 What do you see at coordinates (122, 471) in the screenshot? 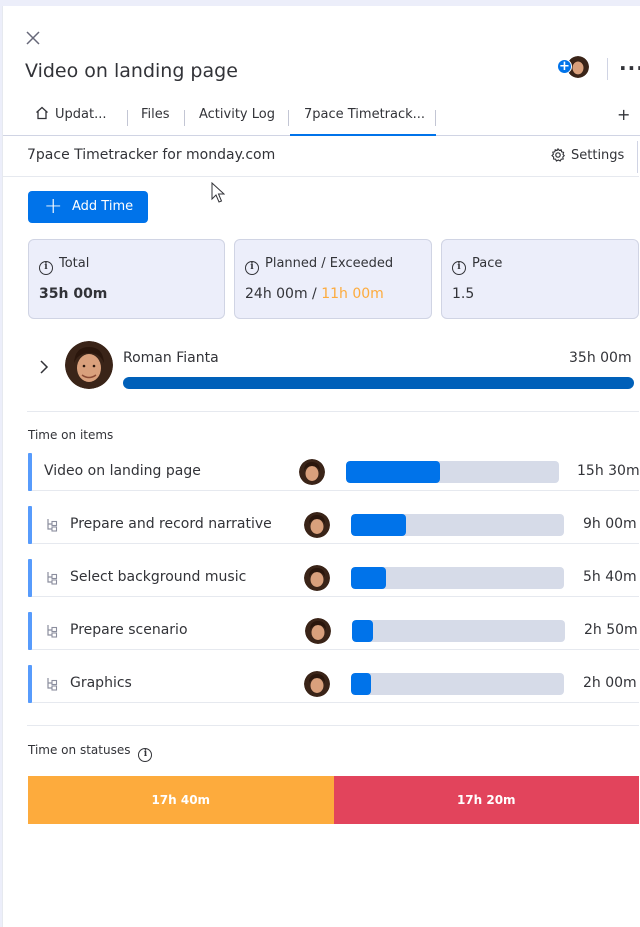
I see `item-name: Video on landing page` at bounding box center [122, 471].